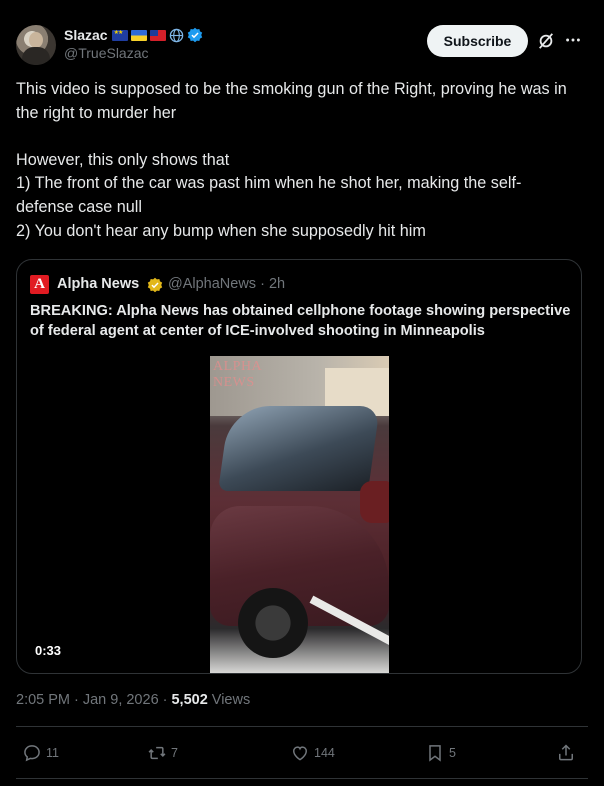 The width and height of the screenshot is (604, 786). Describe the element at coordinates (452, 753) in the screenshot. I see `bookmark-count: 5` at that location.